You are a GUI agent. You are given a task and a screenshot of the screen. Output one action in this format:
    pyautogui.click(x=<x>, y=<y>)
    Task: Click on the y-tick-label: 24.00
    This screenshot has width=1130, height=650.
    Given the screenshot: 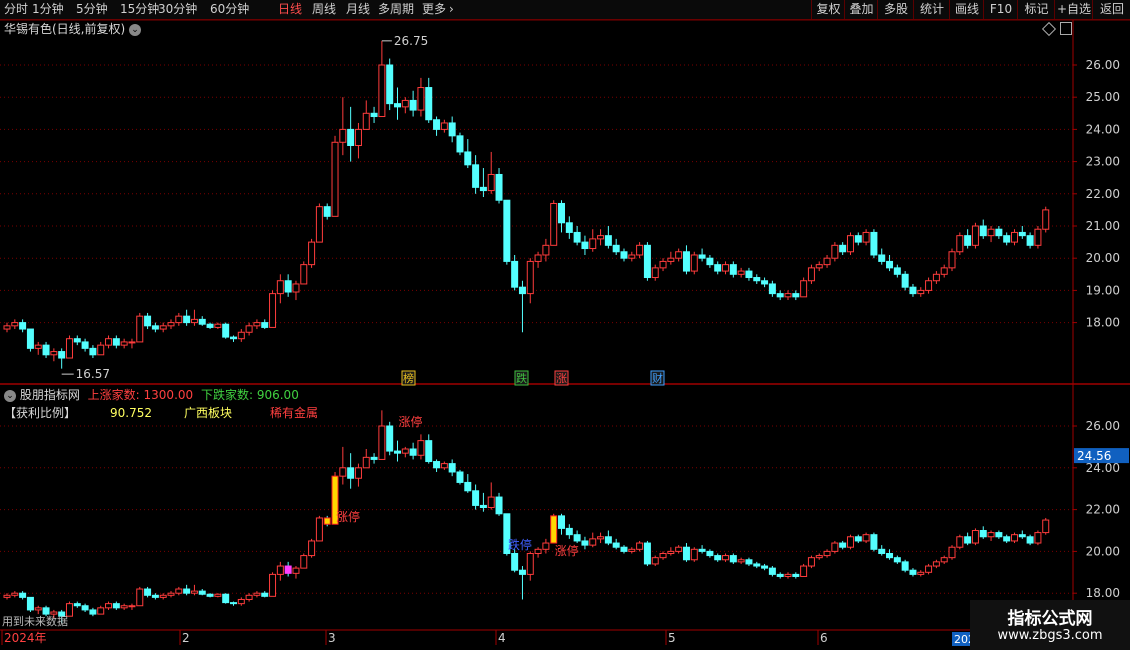 What is the action you would take?
    pyautogui.click(x=1103, y=129)
    